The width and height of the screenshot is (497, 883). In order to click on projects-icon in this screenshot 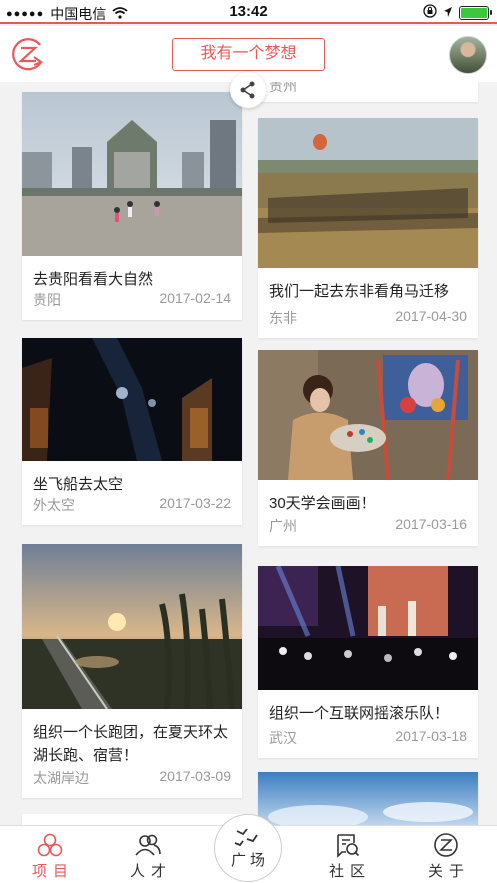, I will do `click(50, 845)`.